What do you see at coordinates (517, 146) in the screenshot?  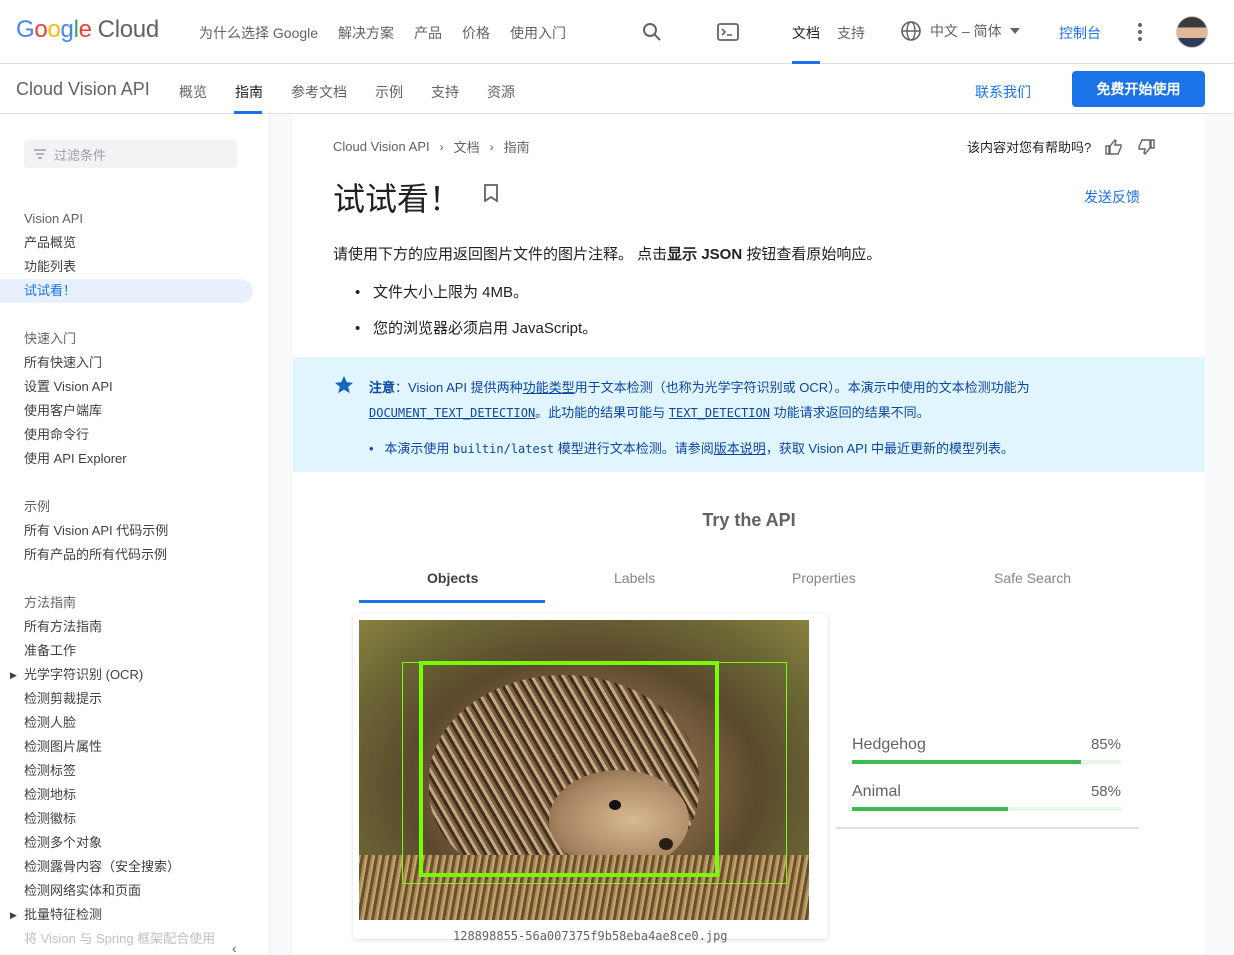 I see `breadcrumb-item: 指南` at bounding box center [517, 146].